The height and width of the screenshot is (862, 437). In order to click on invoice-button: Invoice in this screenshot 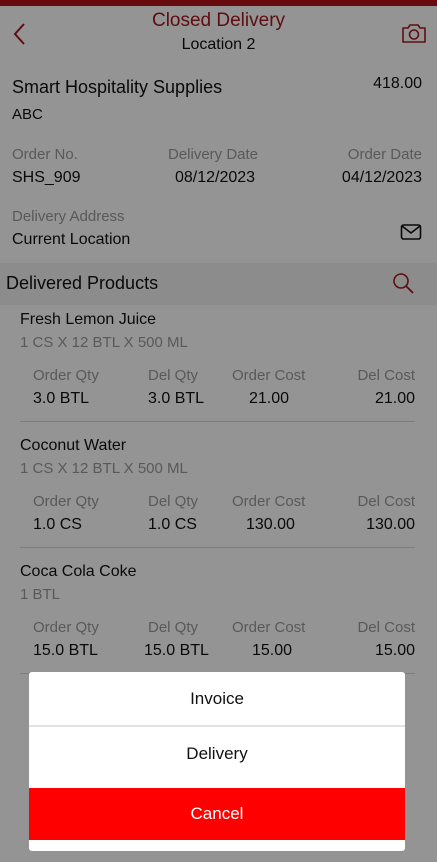, I will do `click(217, 699)`.